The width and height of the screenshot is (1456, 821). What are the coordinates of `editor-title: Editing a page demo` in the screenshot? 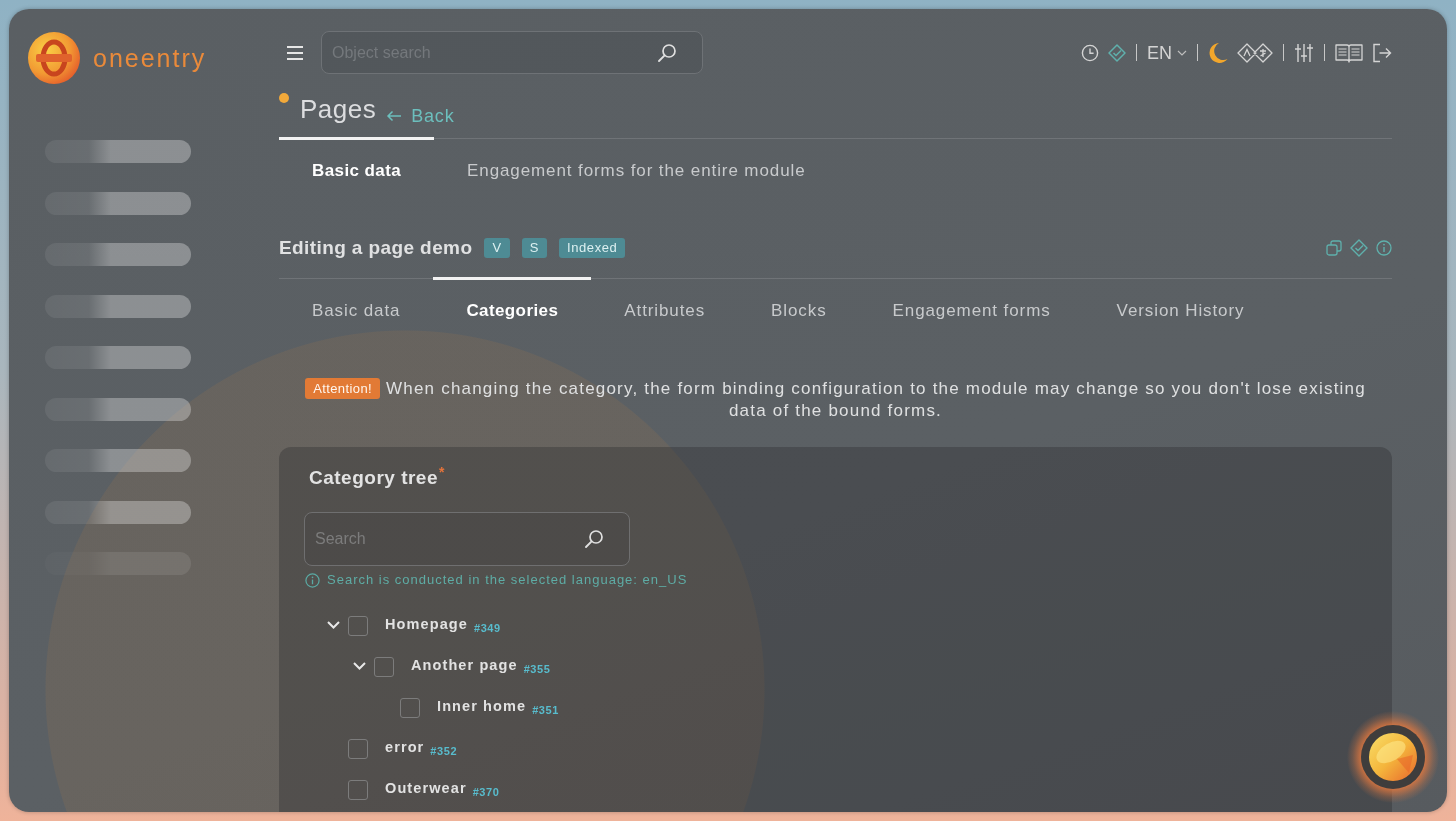 It's located at (376, 248).